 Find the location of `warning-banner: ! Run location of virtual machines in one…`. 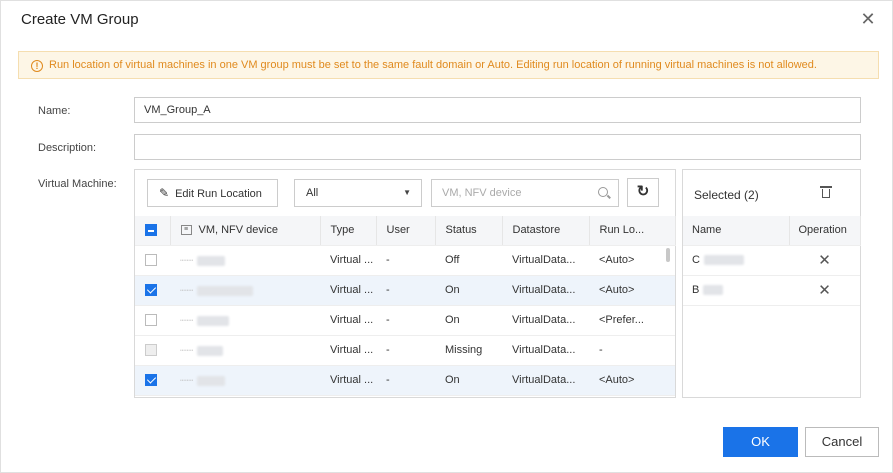

warning-banner: ! Run location of virtual machines in one… is located at coordinates (448, 65).